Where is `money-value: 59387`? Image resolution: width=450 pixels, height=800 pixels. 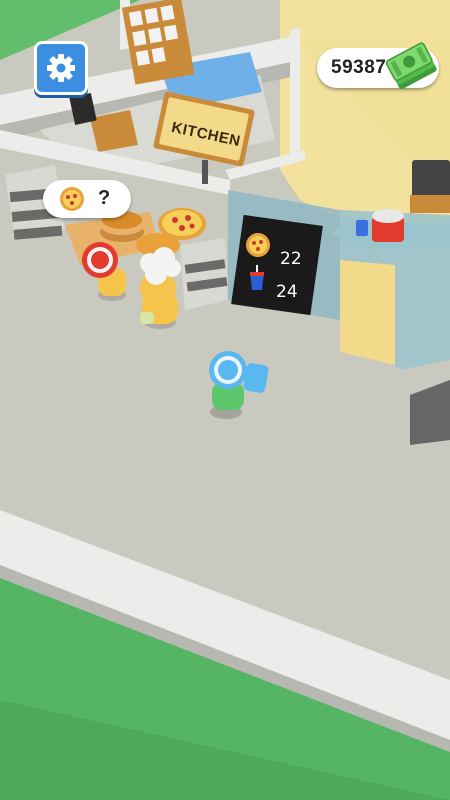 money-value: 59387 is located at coordinates (359, 67).